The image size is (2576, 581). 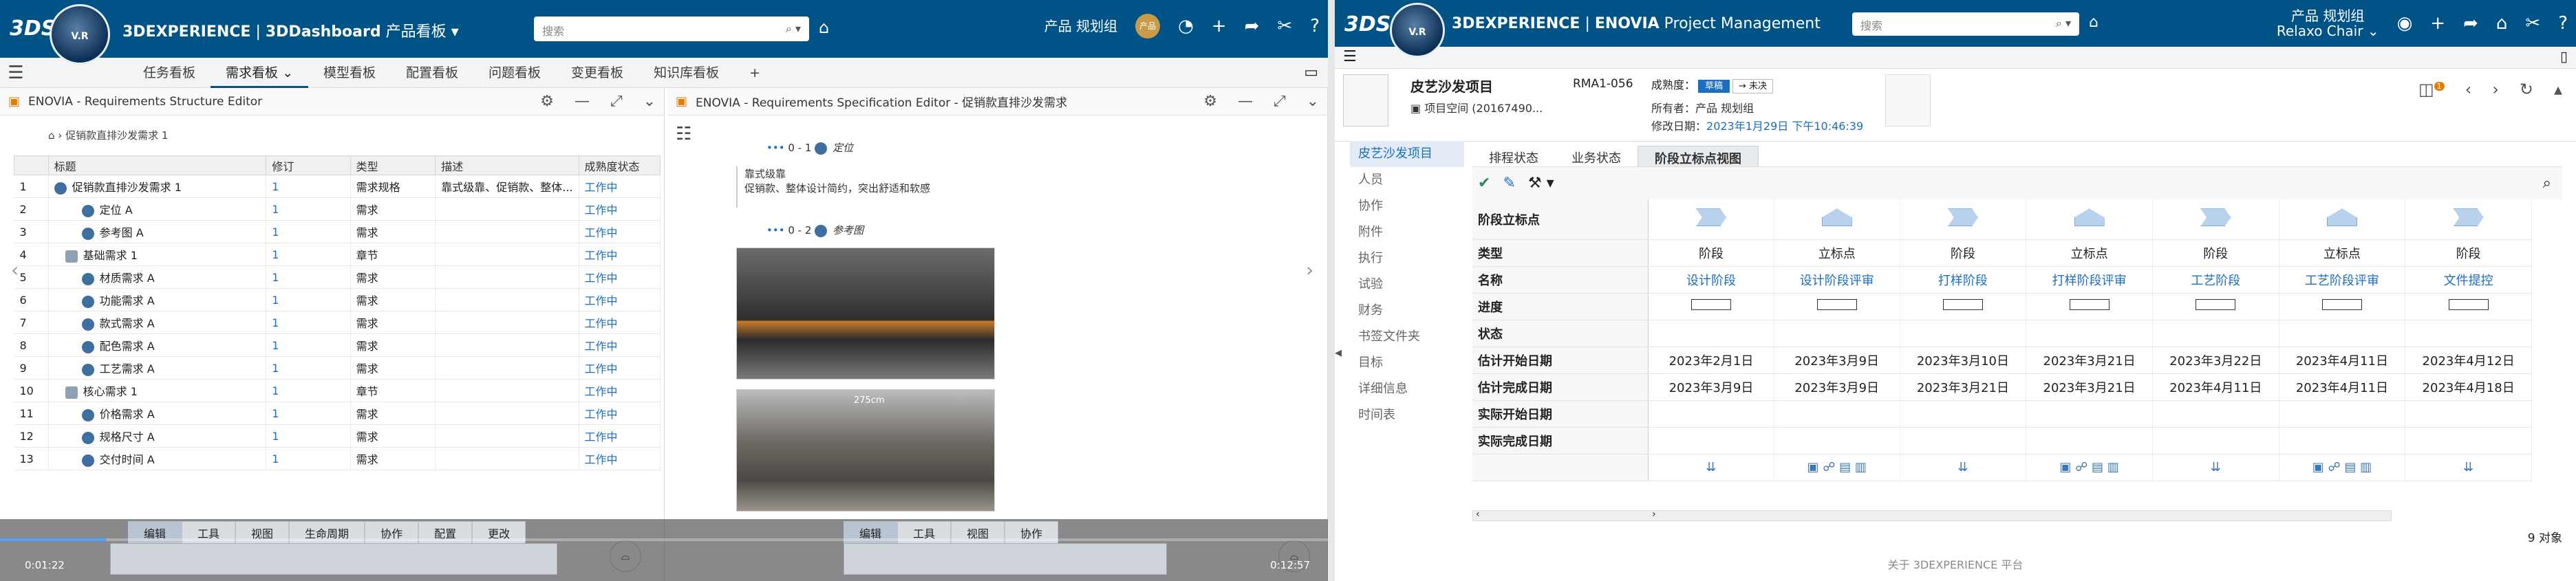 I want to click on tab-4: 问题看板, so click(x=514, y=73).